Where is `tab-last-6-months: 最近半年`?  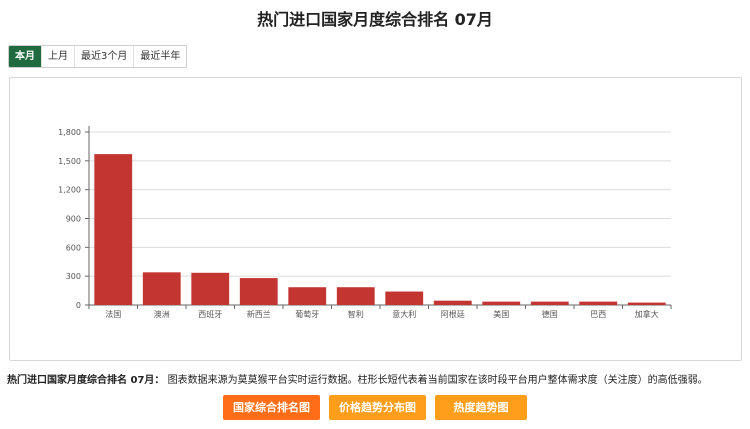
tab-last-6-months: 最近半年 is located at coordinates (160, 56).